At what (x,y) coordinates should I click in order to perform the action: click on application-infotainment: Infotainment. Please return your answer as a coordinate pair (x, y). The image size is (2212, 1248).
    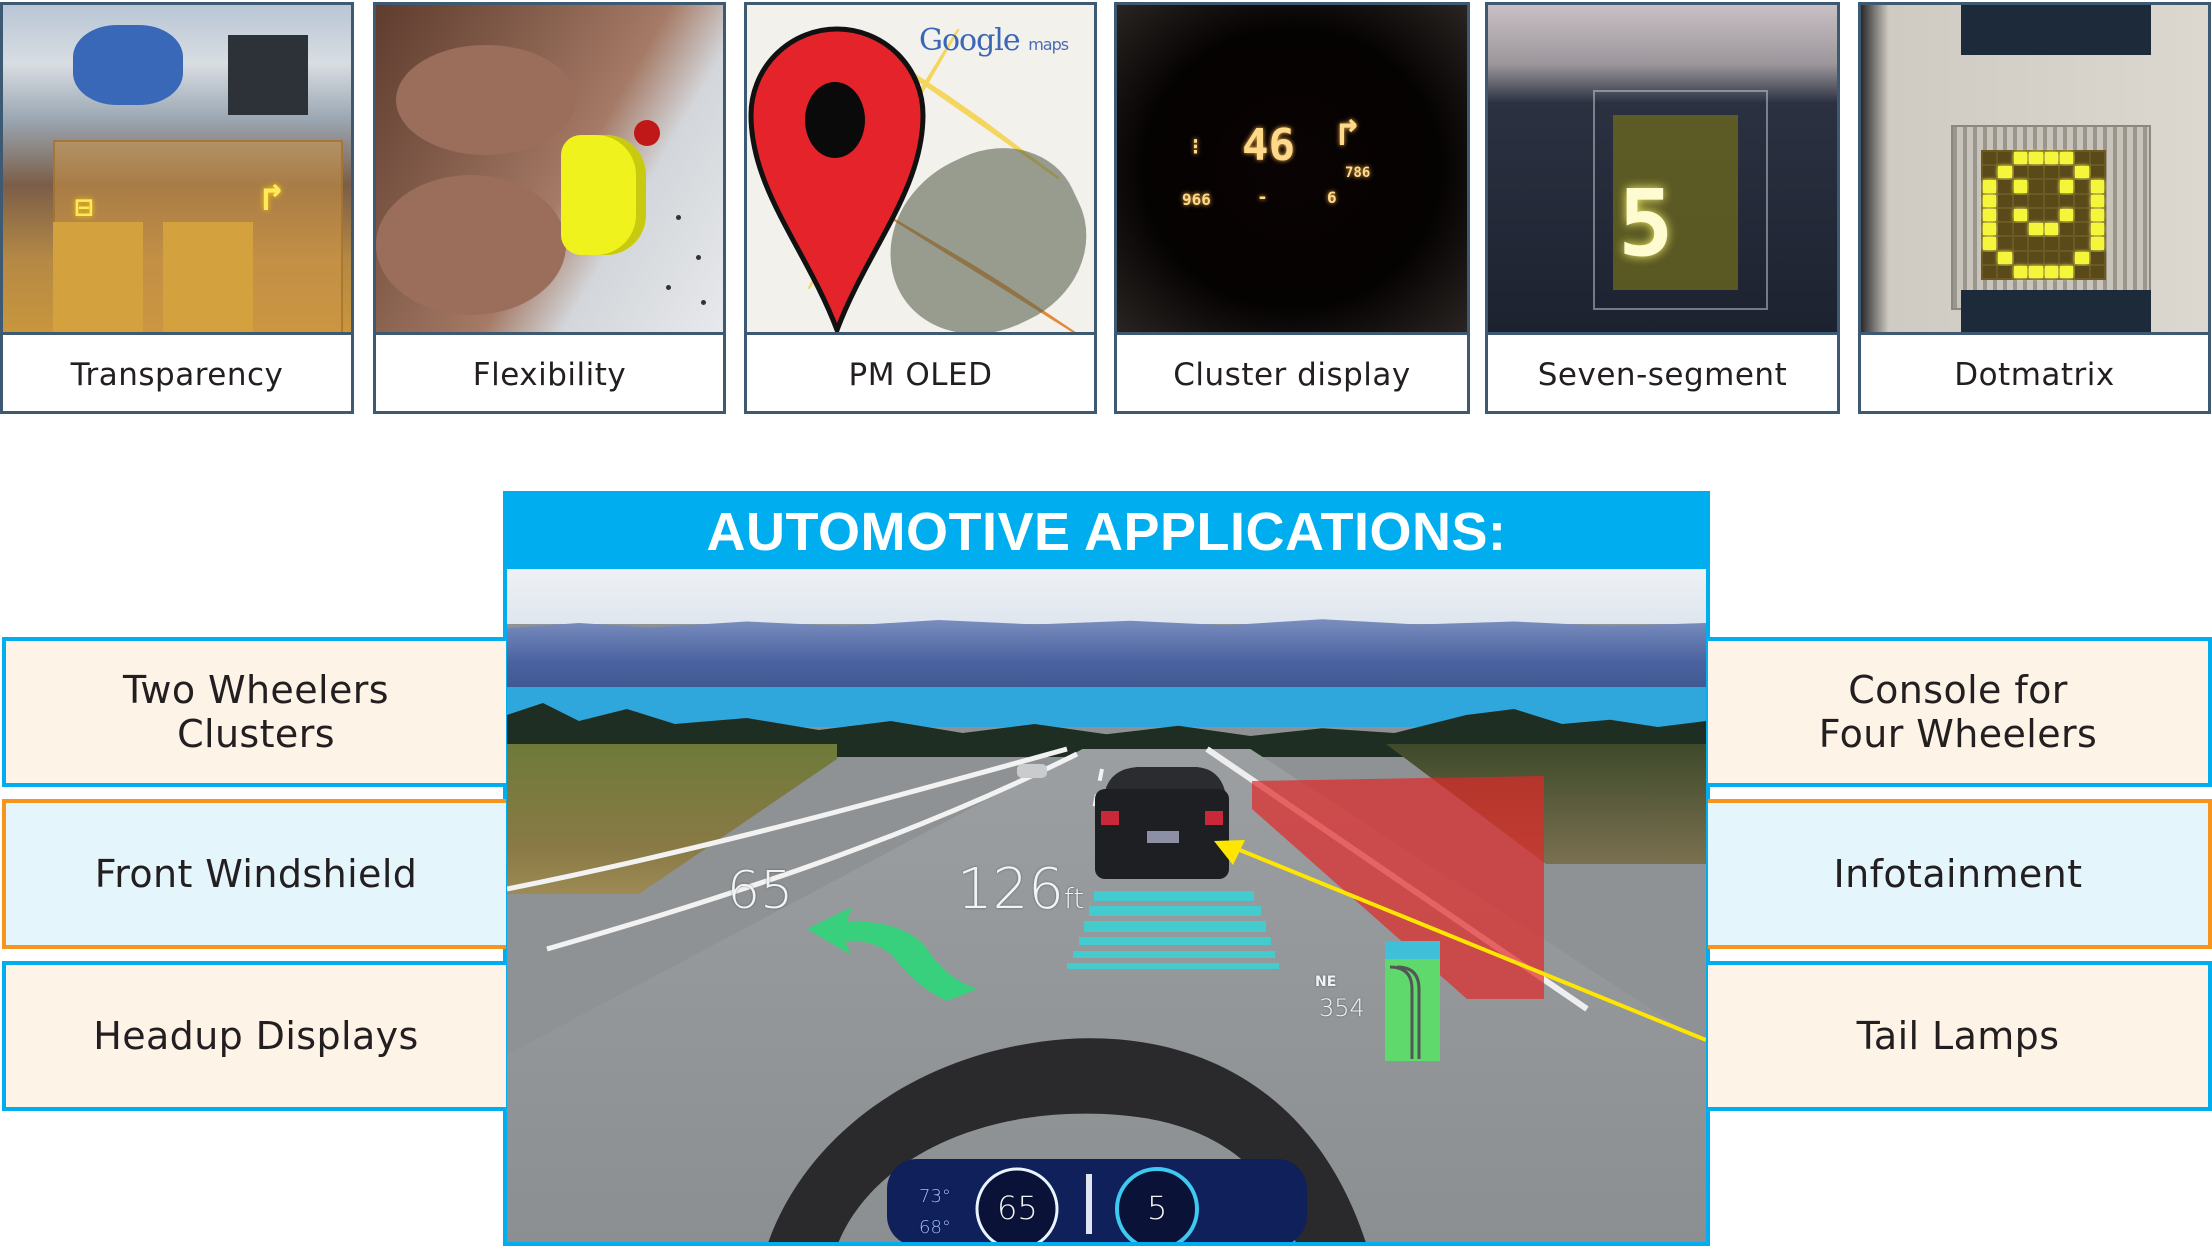
    Looking at the image, I should click on (1960, 874).